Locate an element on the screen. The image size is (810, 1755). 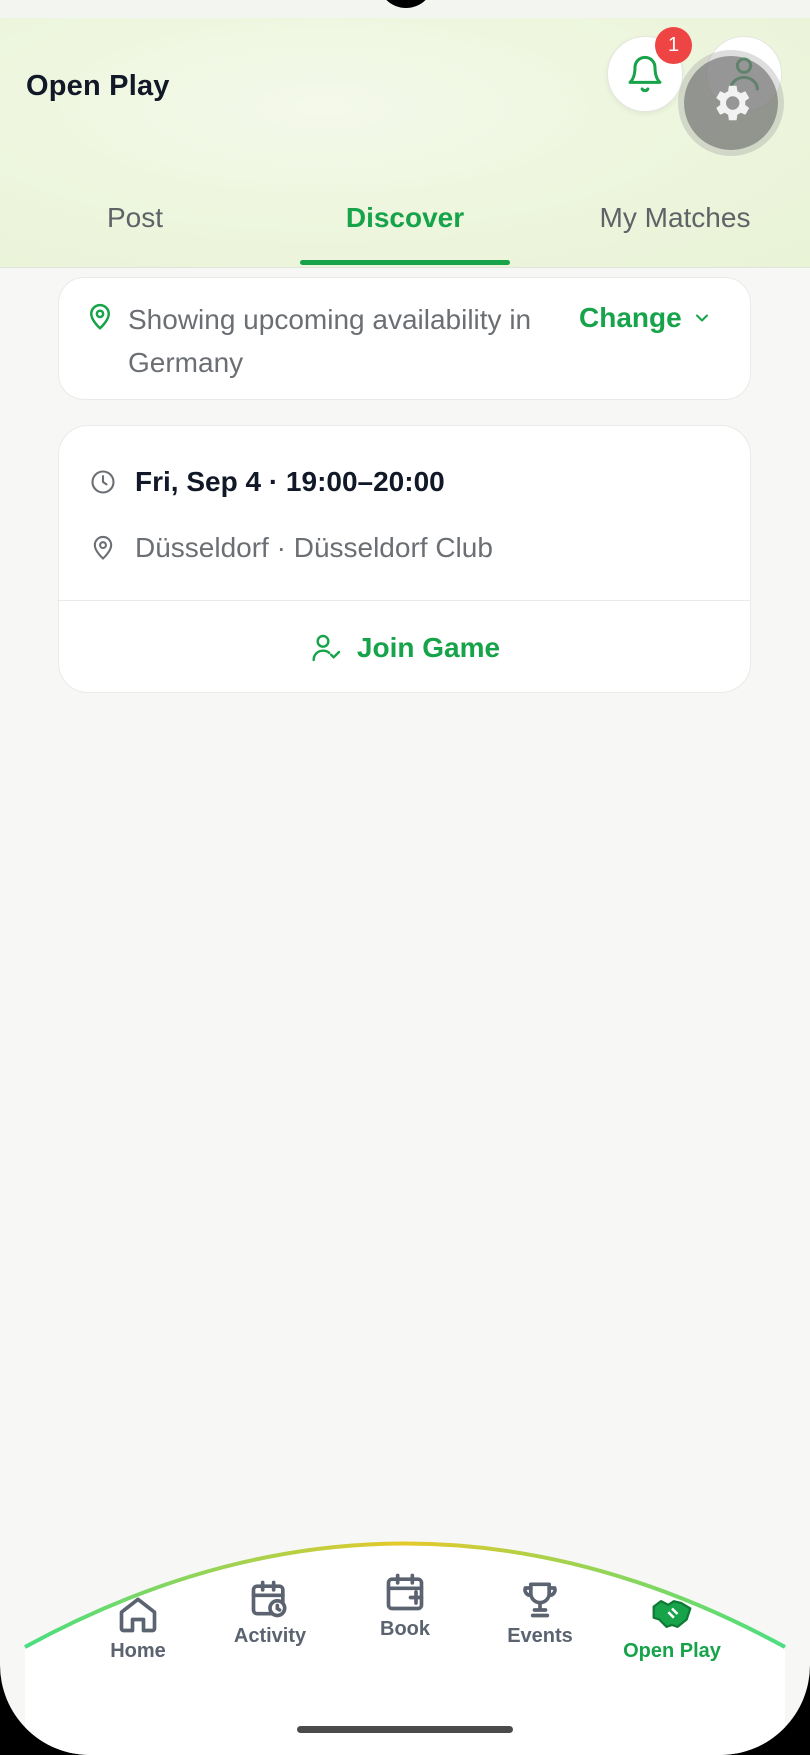
join-game-label: Join Game is located at coordinates (428, 647).